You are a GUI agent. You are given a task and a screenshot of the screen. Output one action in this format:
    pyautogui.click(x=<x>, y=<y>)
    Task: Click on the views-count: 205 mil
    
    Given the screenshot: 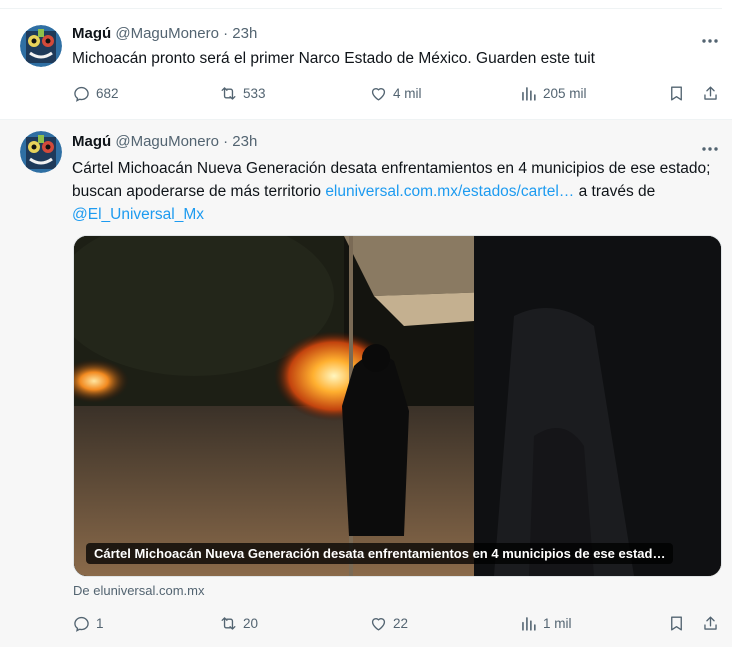 What is the action you would take?
    pyautogui.click(x=565, y=93)
    